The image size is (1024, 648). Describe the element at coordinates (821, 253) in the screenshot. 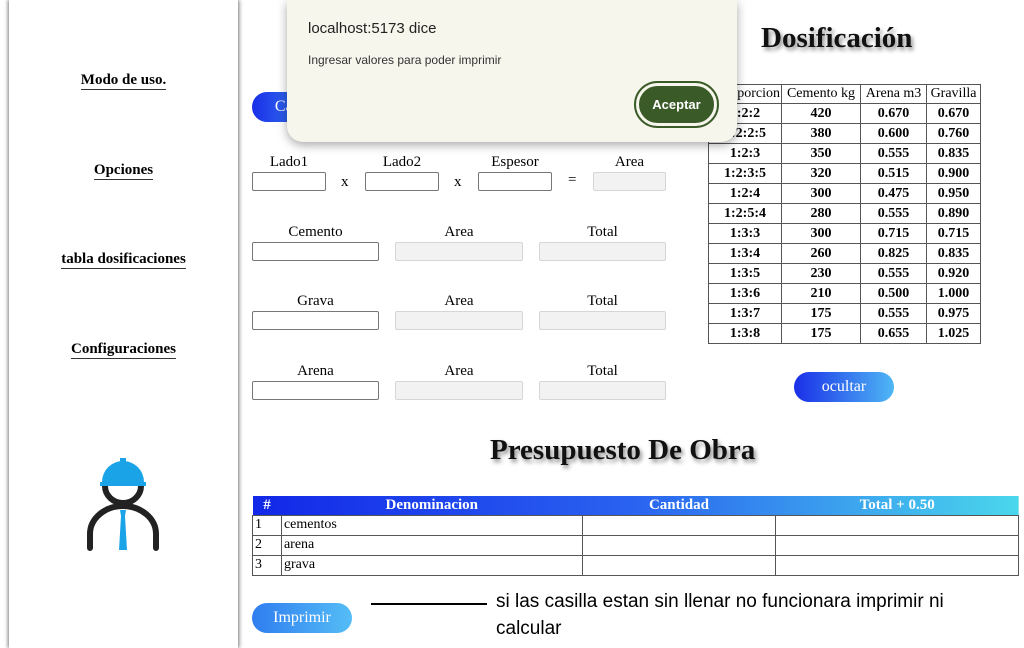

I see `cemento-kg-cell: 260` at that location.